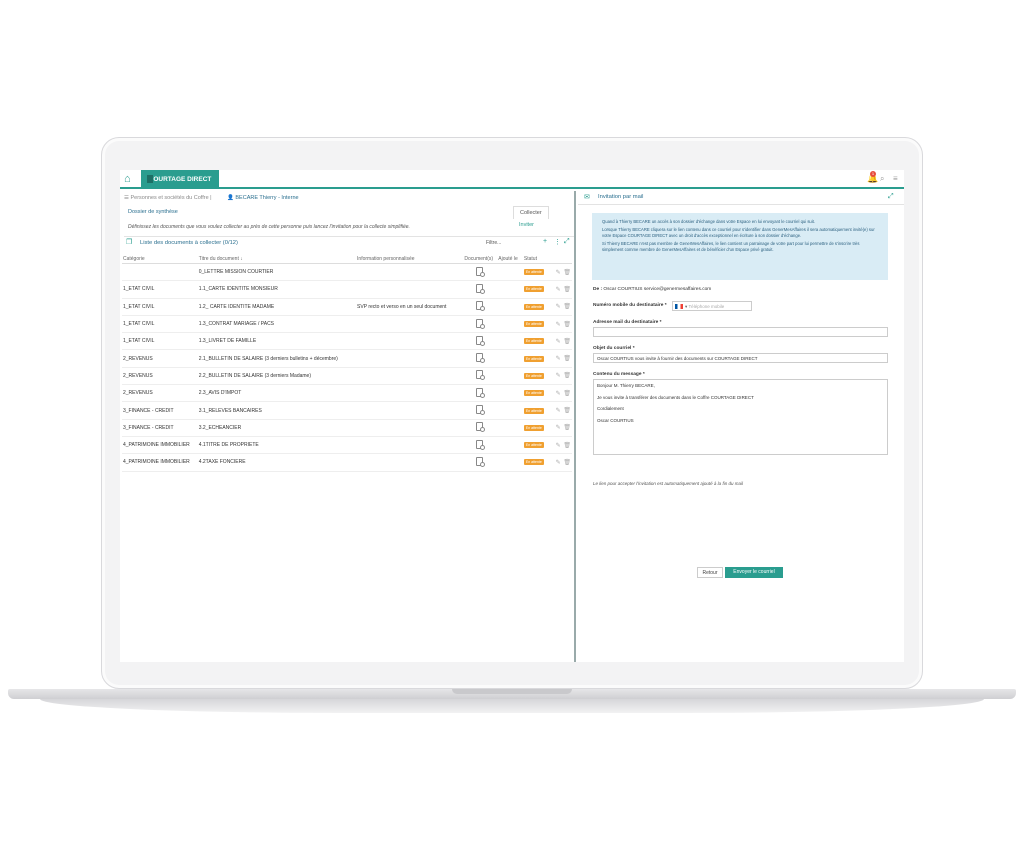 Image resolution: width=1024 pixels, height=850 pixels. I want to click on col-info: Information personnalisée, so click(410, 259).